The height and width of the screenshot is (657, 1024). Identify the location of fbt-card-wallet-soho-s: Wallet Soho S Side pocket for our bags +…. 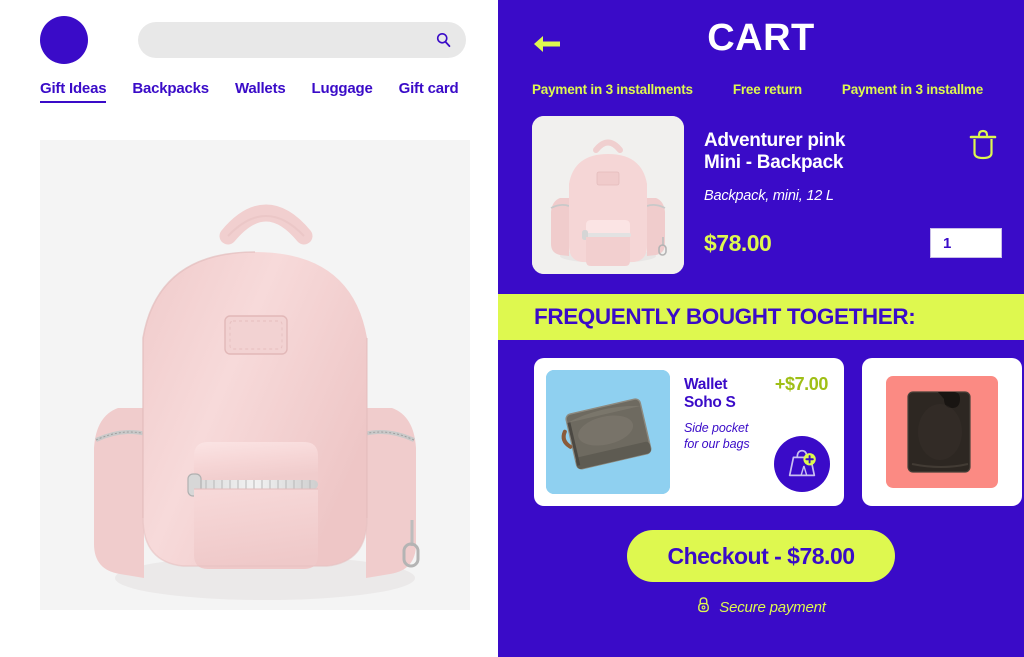
(689, 432).